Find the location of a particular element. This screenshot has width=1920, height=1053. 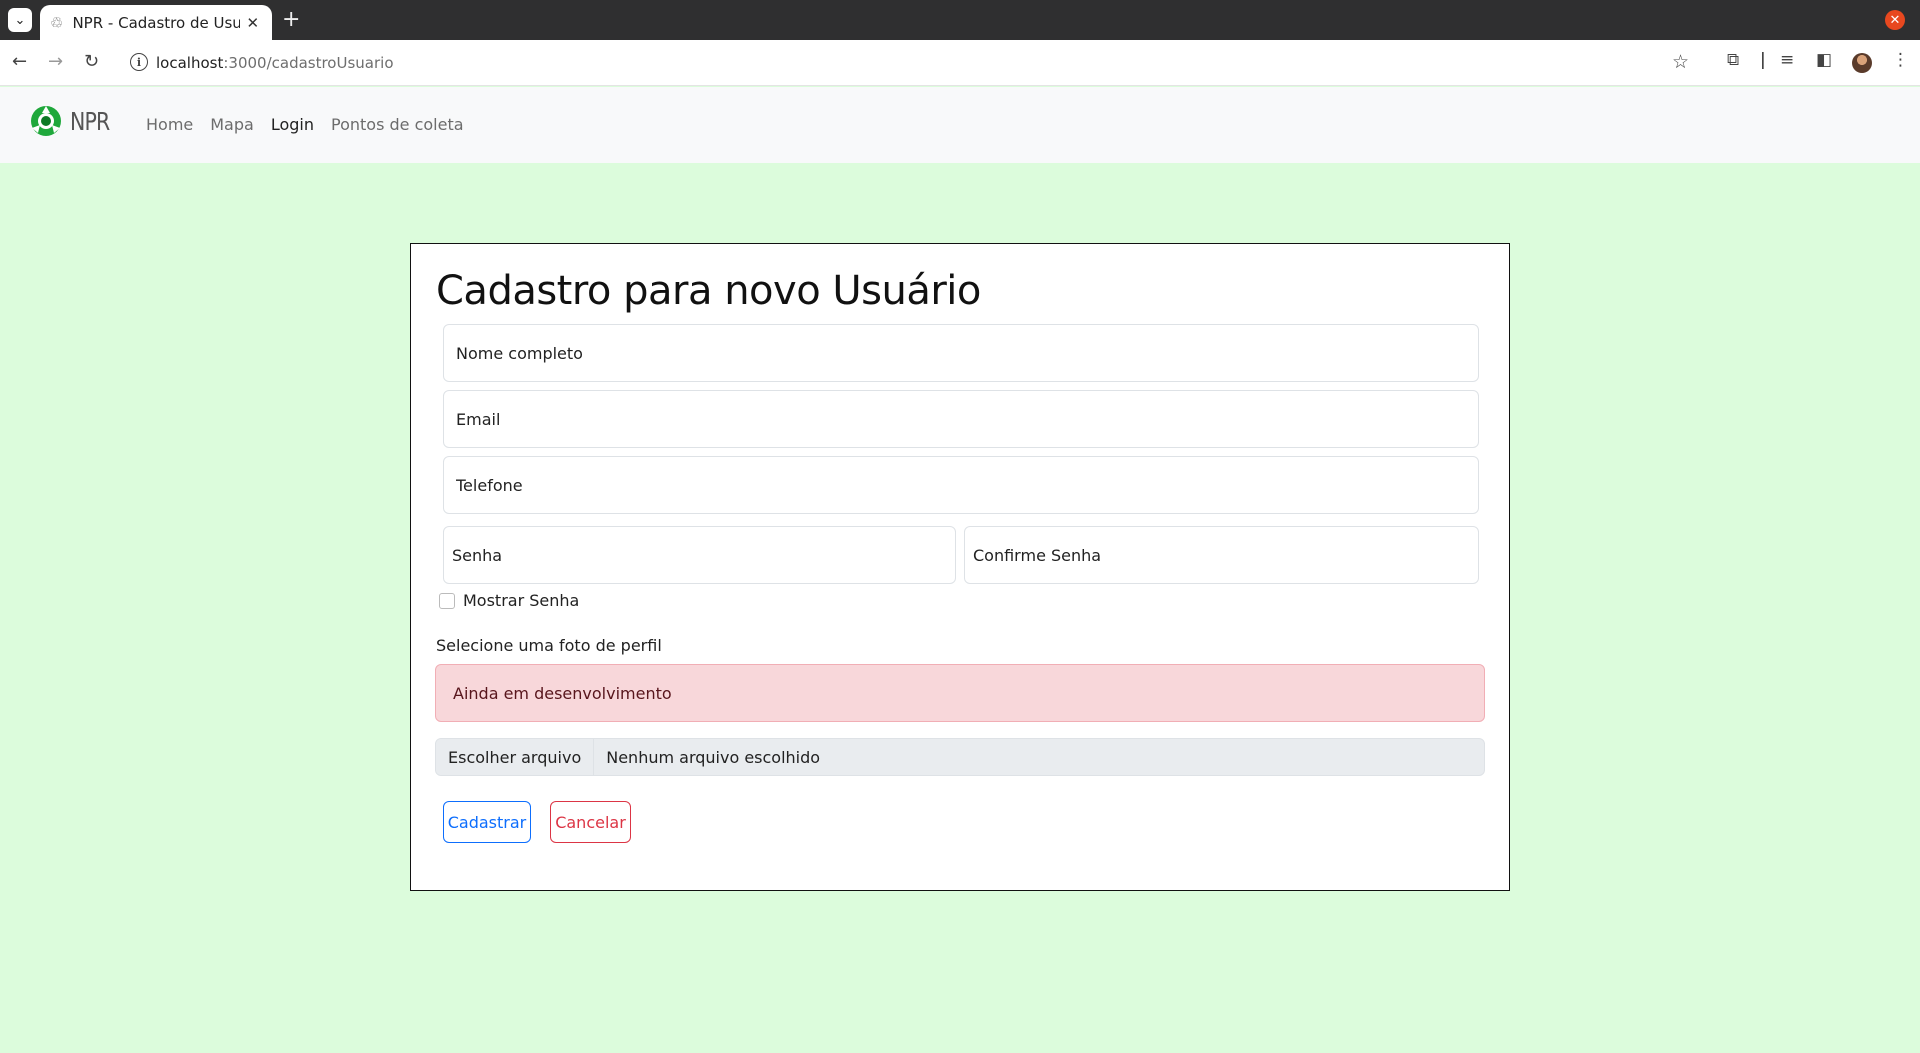

recycle-icon: ♲ is located at coordinates (57, 22).